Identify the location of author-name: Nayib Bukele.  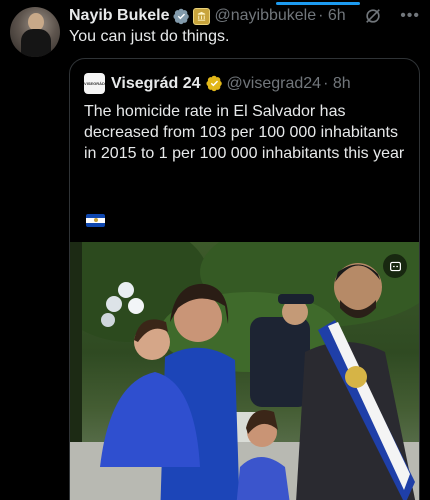
(119, 16).